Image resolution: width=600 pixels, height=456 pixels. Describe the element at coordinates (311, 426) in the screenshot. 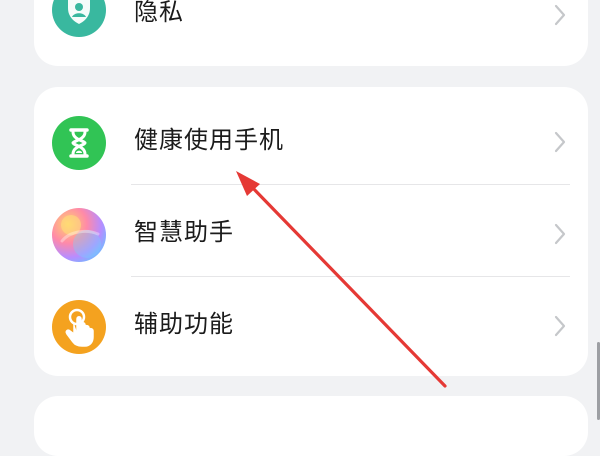

I see `settings-group-bottom` at that location.